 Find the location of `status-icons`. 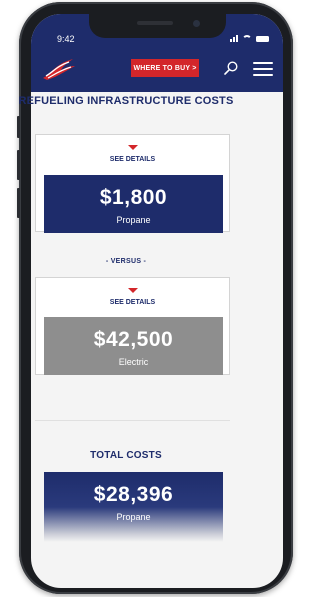

status-icons is located at coordinates (249, 38).